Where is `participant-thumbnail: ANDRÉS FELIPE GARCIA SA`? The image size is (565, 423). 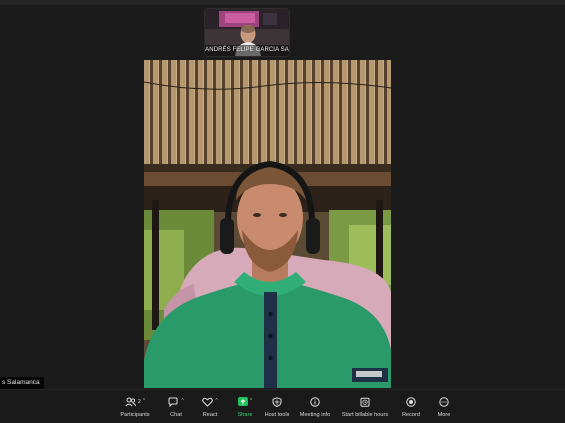 participant-thumbnail: ANDRÉS FELIPE GARCIA SA is located at coordinates (247, 32).